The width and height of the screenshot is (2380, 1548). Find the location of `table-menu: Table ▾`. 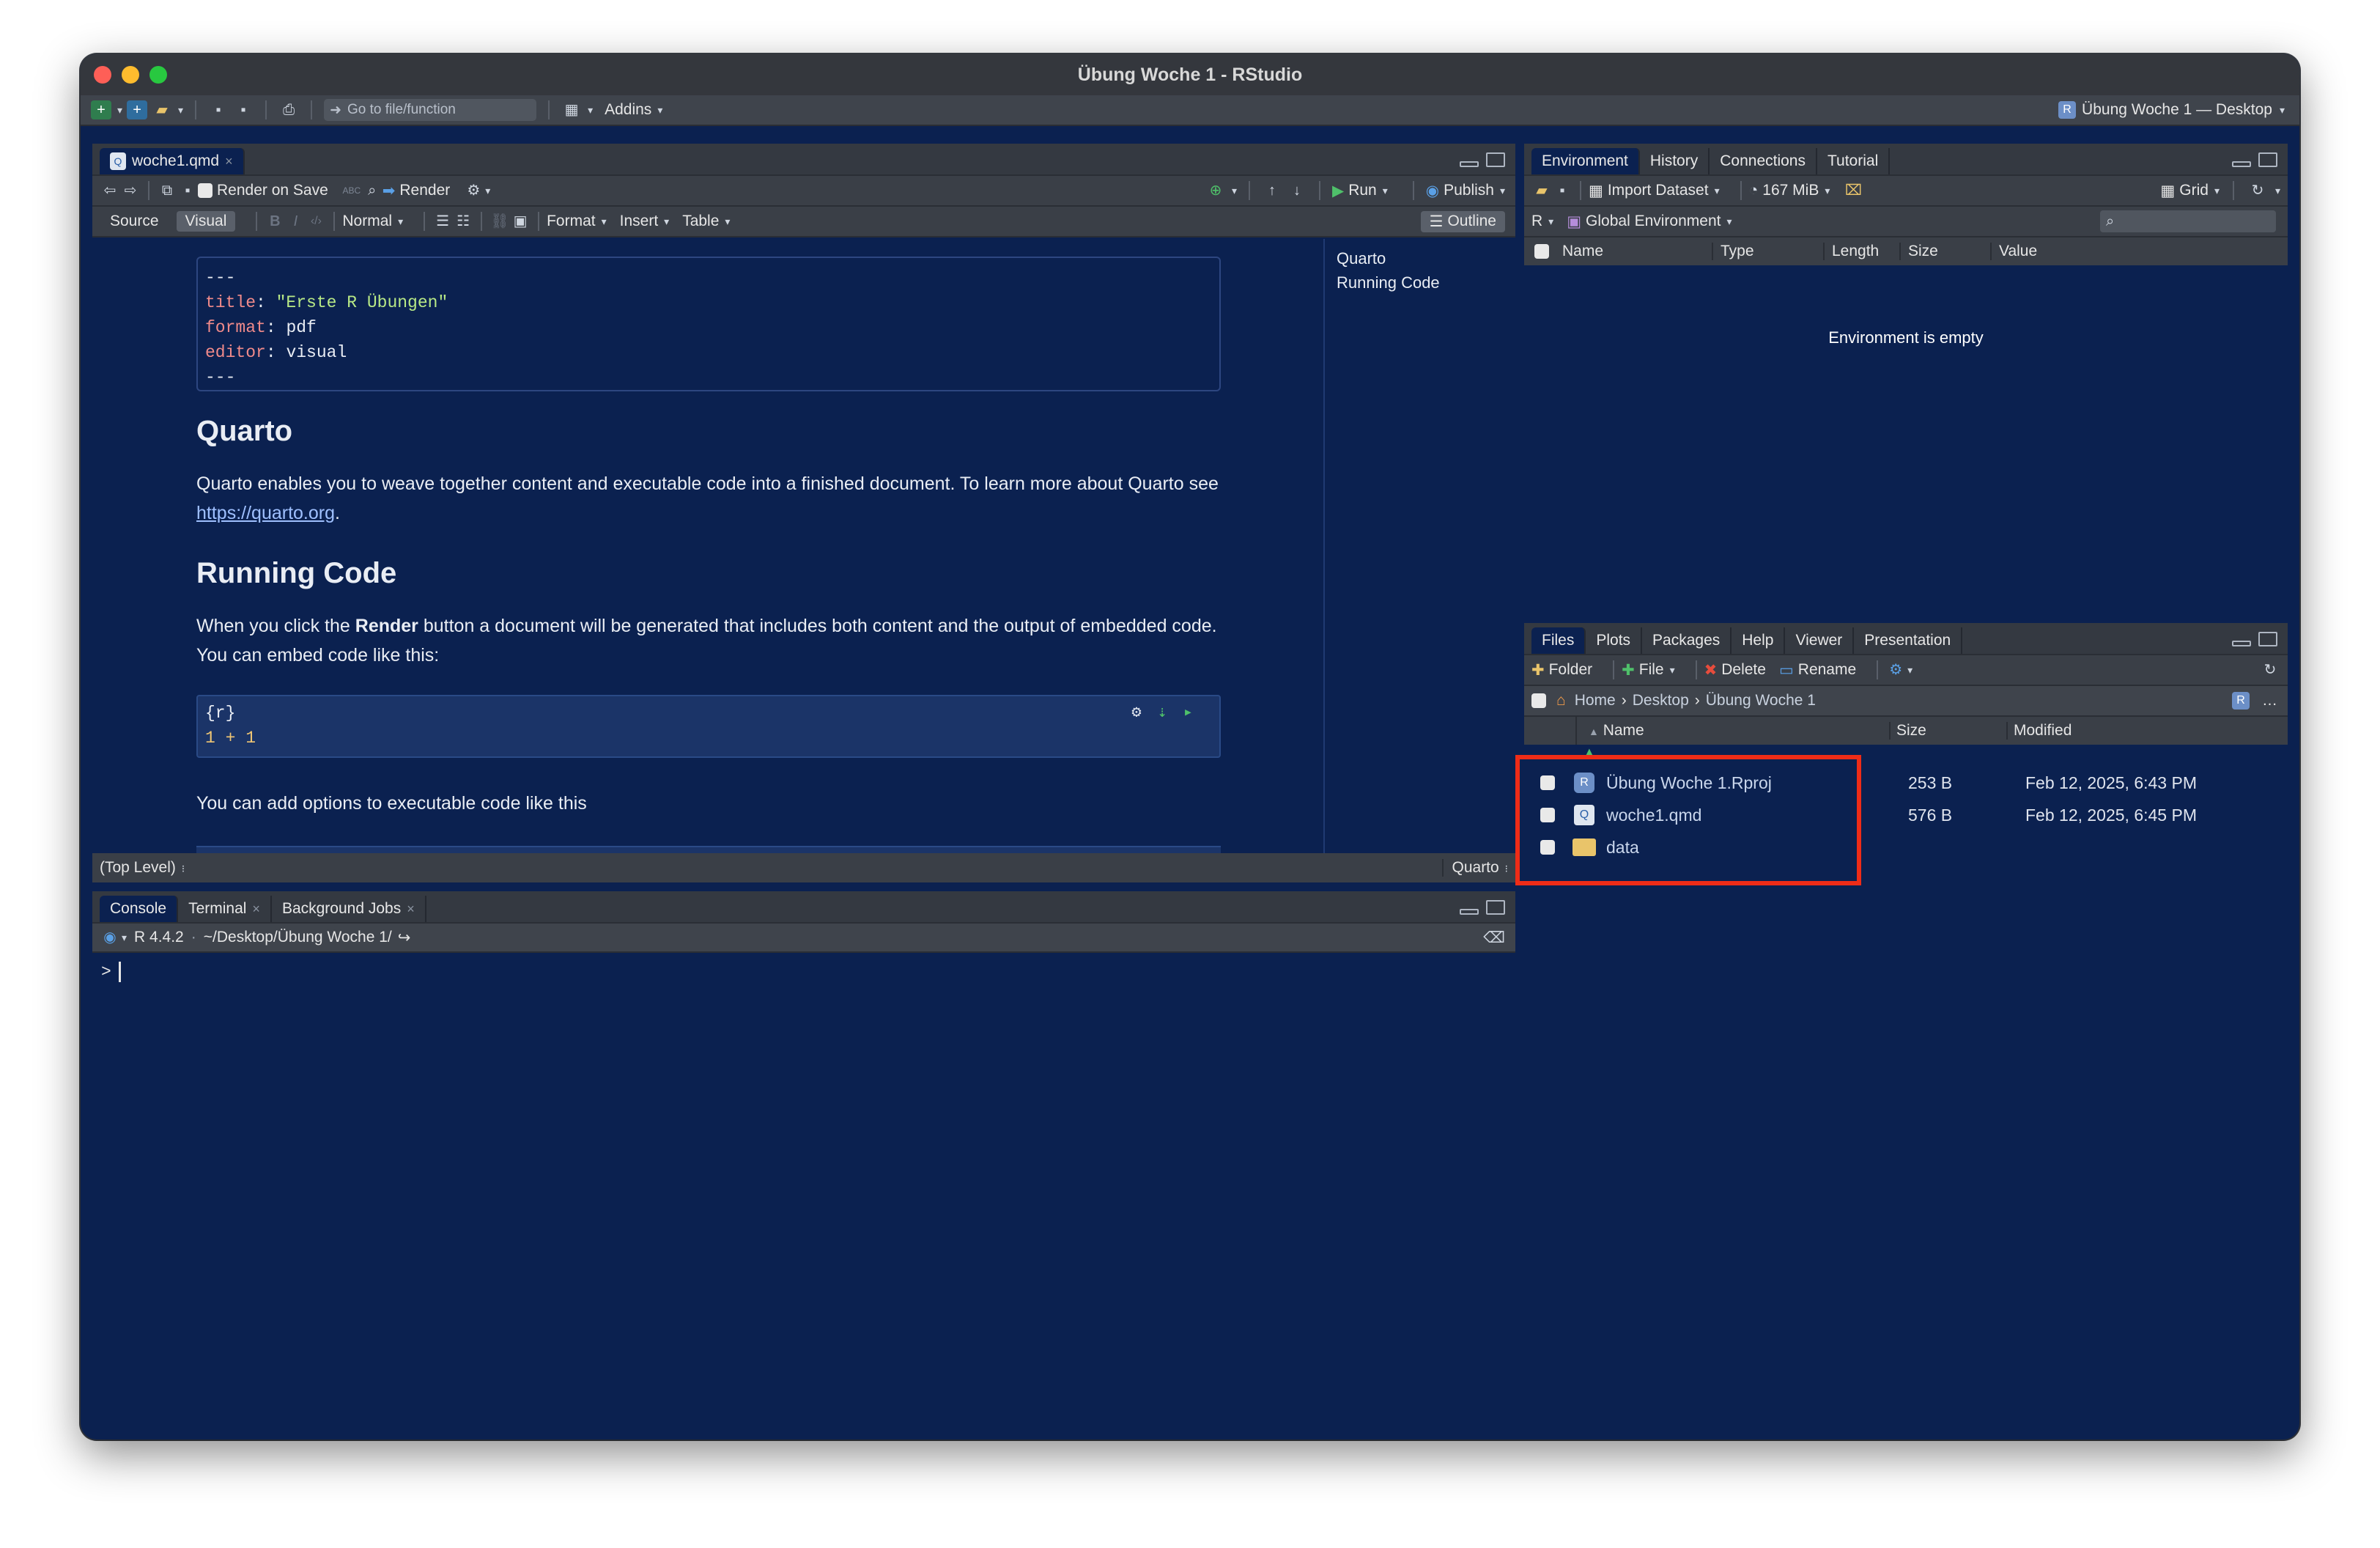

table-menu: Table ▾ is located at coordinates (706, 221).